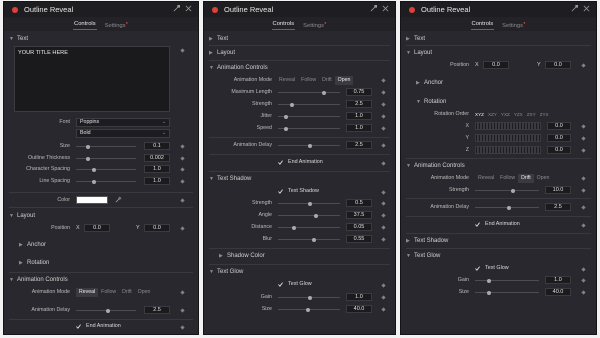  What do you see at coordinates (92, 79) in the screenshot?
I see `text-input: YOUR TITLE HERE` at bounding box center [92, 79].